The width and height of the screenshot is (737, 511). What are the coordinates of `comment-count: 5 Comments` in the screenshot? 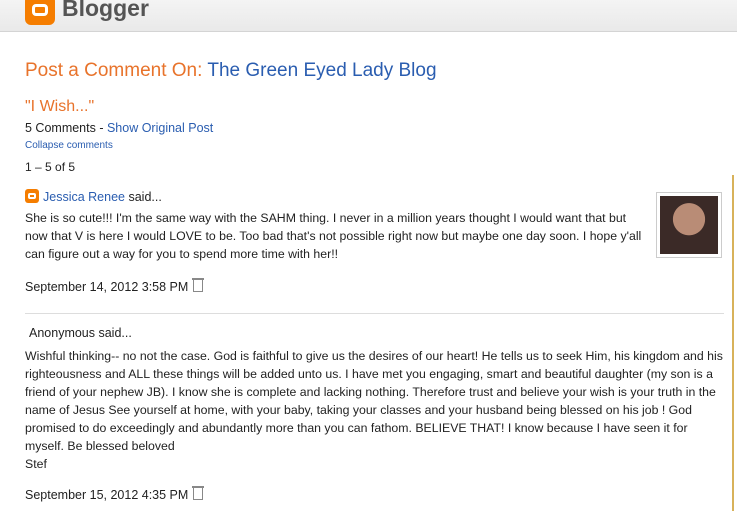 It's located at (60, 128).